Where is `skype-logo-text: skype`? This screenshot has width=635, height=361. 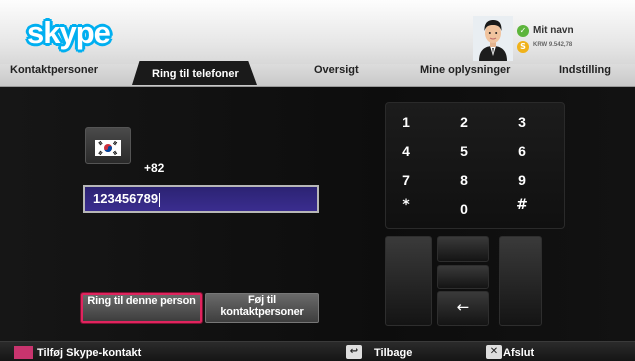
skype-logo-text: skype is located at coordinates (69, 32).